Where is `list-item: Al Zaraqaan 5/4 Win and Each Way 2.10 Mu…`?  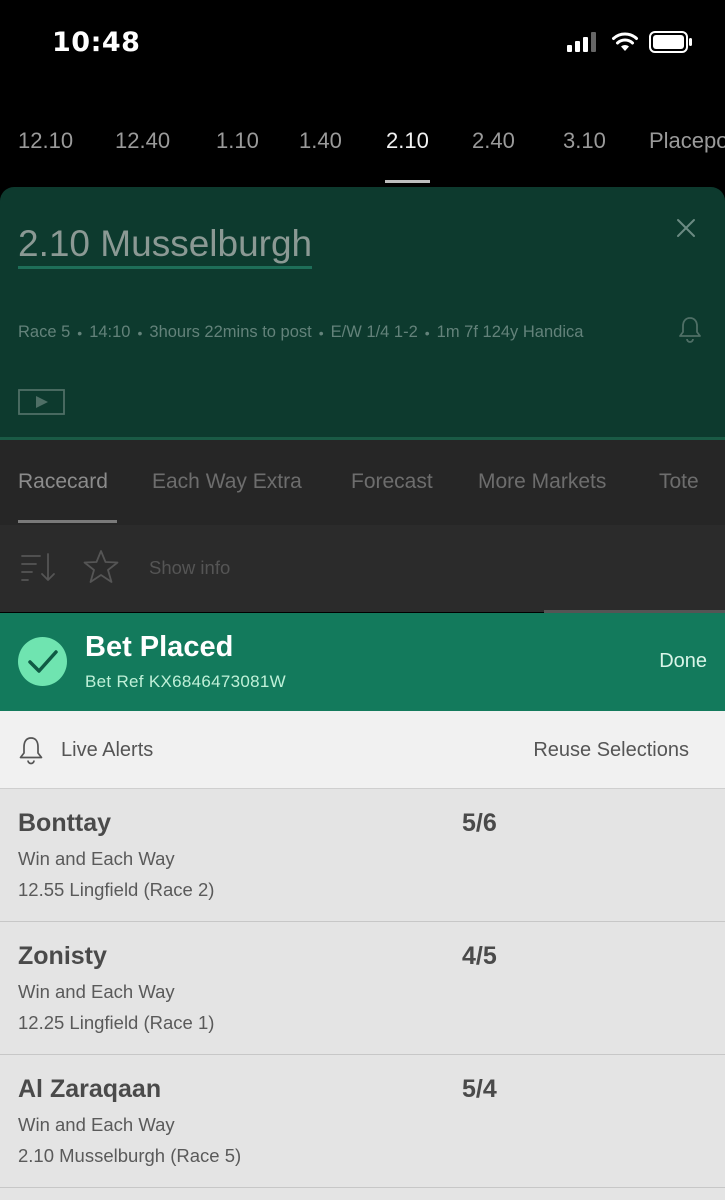
list-item: Al Zaraqaan 5/4 Win and Each Way 2.10 Mu… is located at coordinates (362, 1121).